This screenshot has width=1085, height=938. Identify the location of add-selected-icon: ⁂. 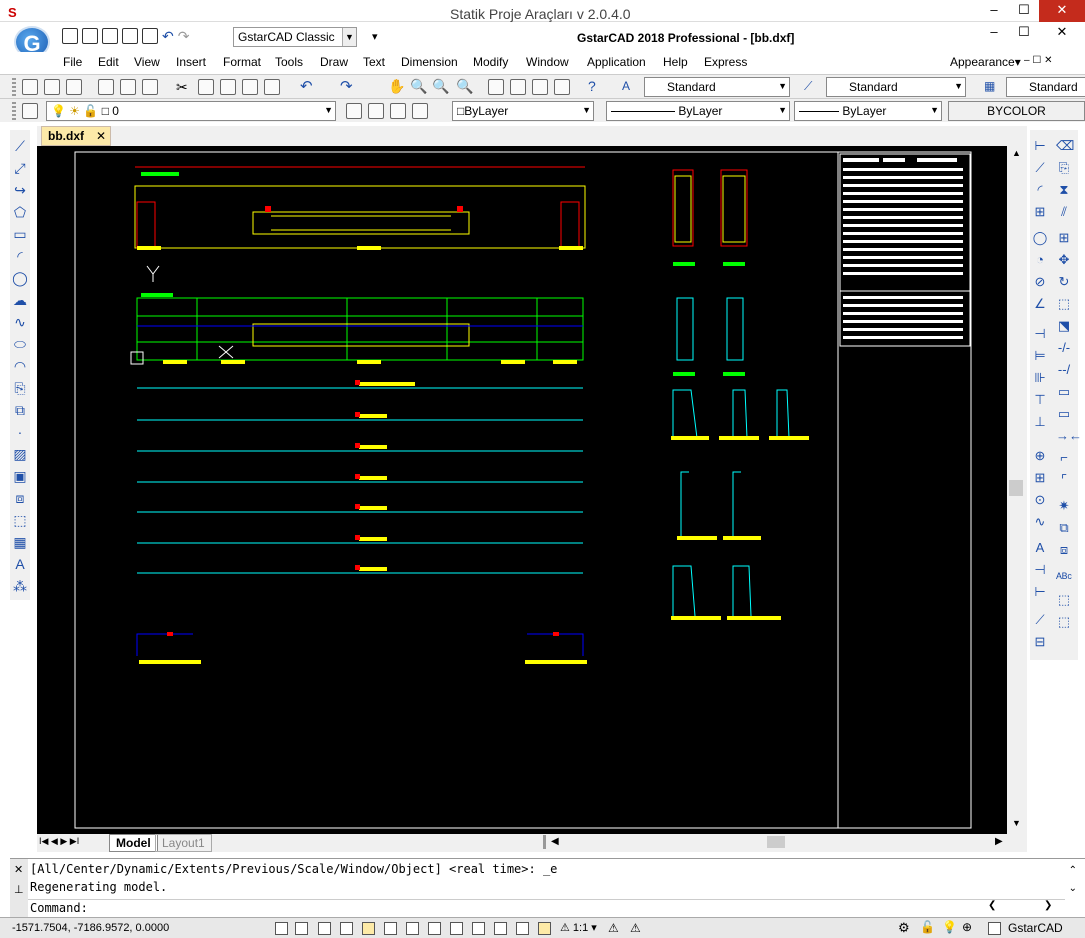
(20, 586).